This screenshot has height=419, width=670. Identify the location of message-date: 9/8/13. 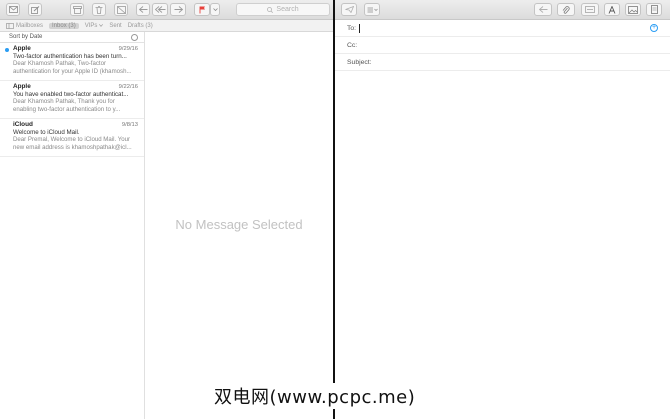
(129, 125).